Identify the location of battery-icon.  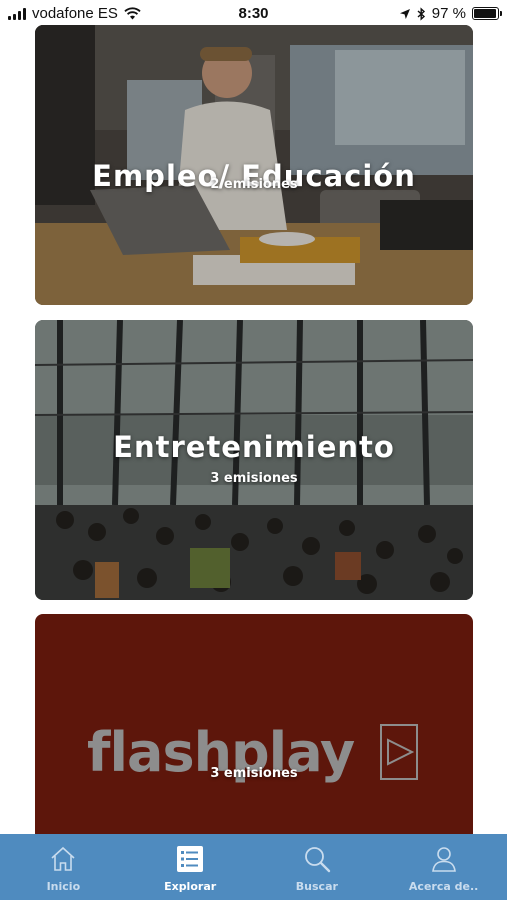
(487, 13).